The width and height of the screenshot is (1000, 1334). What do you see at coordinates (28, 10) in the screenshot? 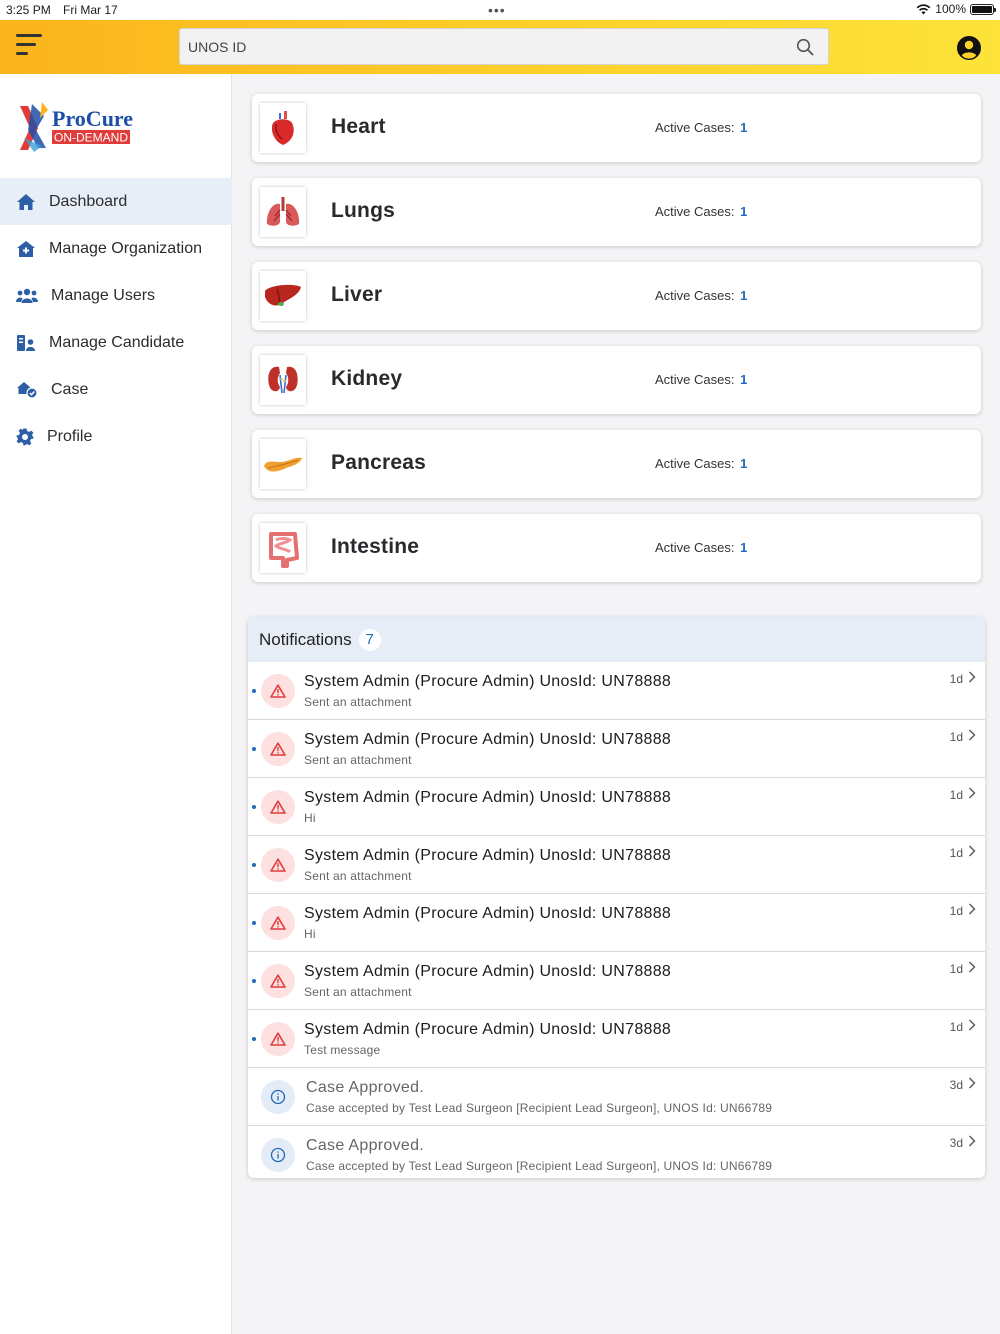
I see `status-time: 3:25 PM` at bounding box center [28, 10].